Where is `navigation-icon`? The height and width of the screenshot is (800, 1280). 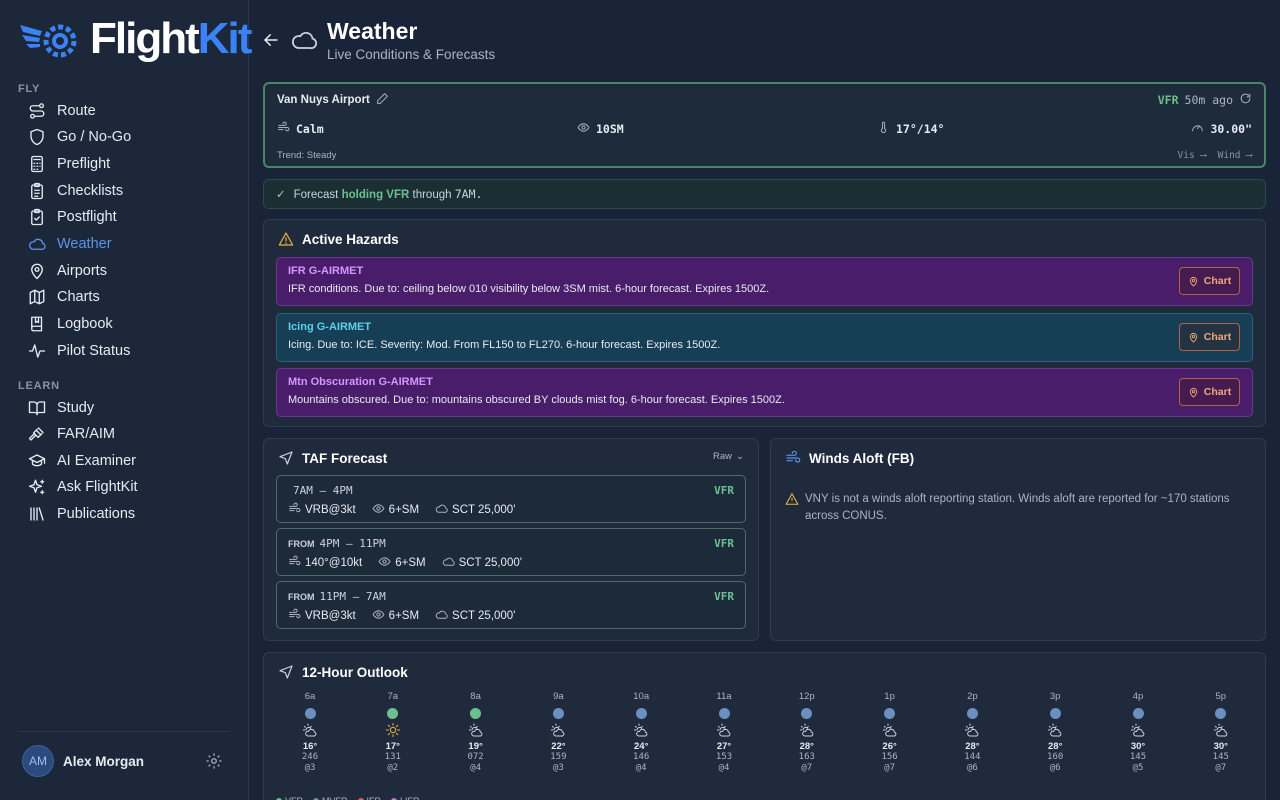
navigation-icon is located at coordinates (286, 458).